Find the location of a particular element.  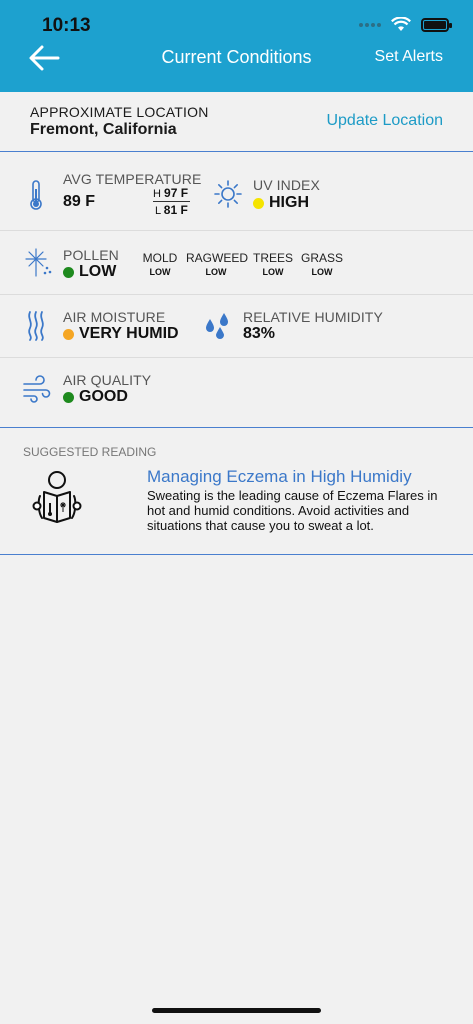

relative-humidity-value: 83% is located at coordinates (259, 333).